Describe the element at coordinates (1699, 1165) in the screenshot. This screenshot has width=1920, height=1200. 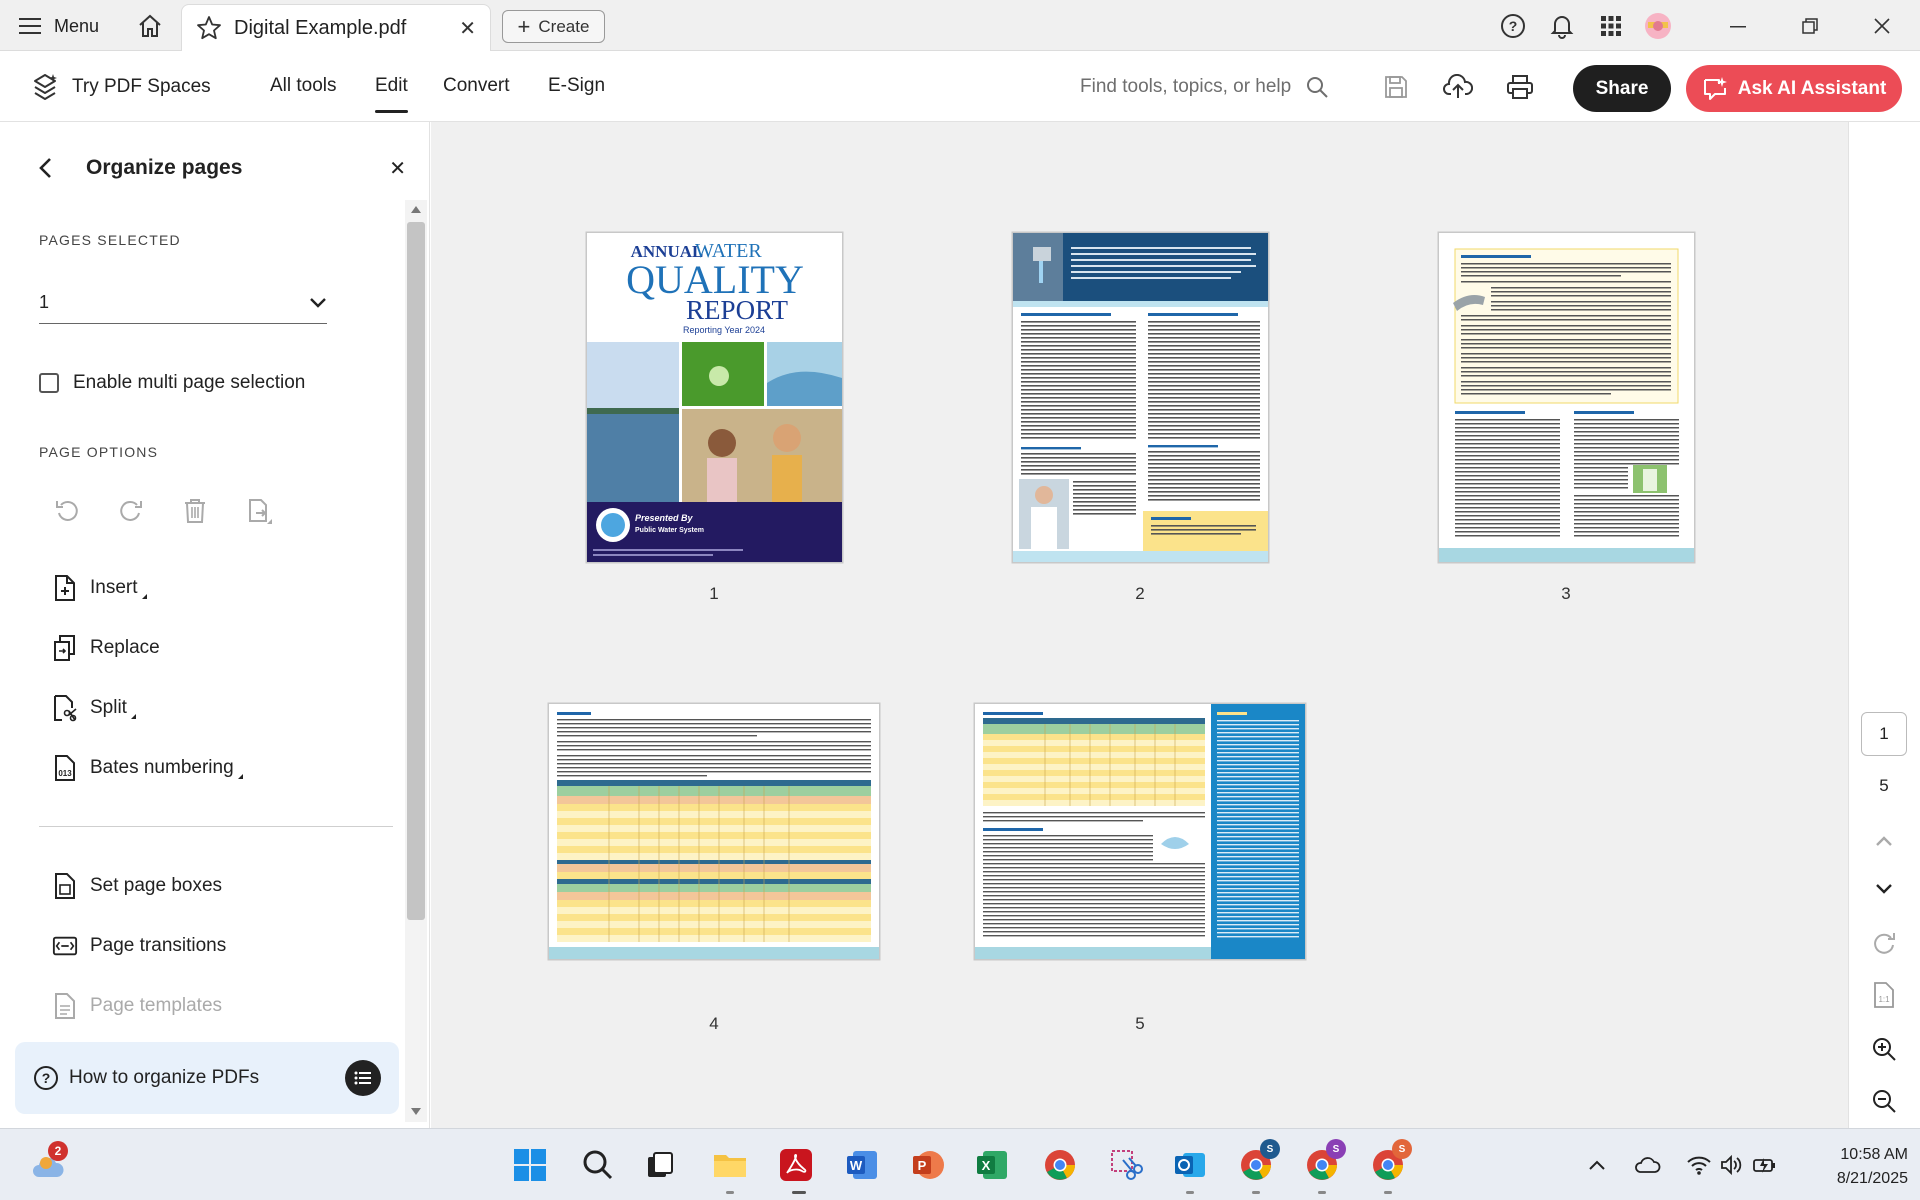
I see `wifi-tray` at that location.